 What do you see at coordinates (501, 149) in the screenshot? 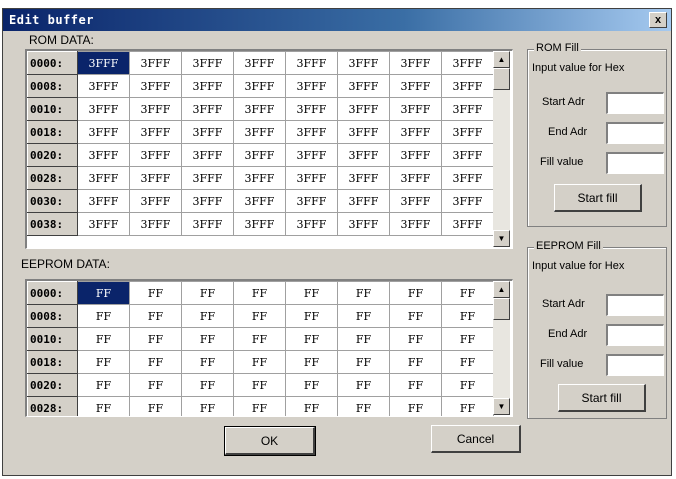
I see `rom-scrollbar: ▲ ▼` at bounding box center [501, 149].